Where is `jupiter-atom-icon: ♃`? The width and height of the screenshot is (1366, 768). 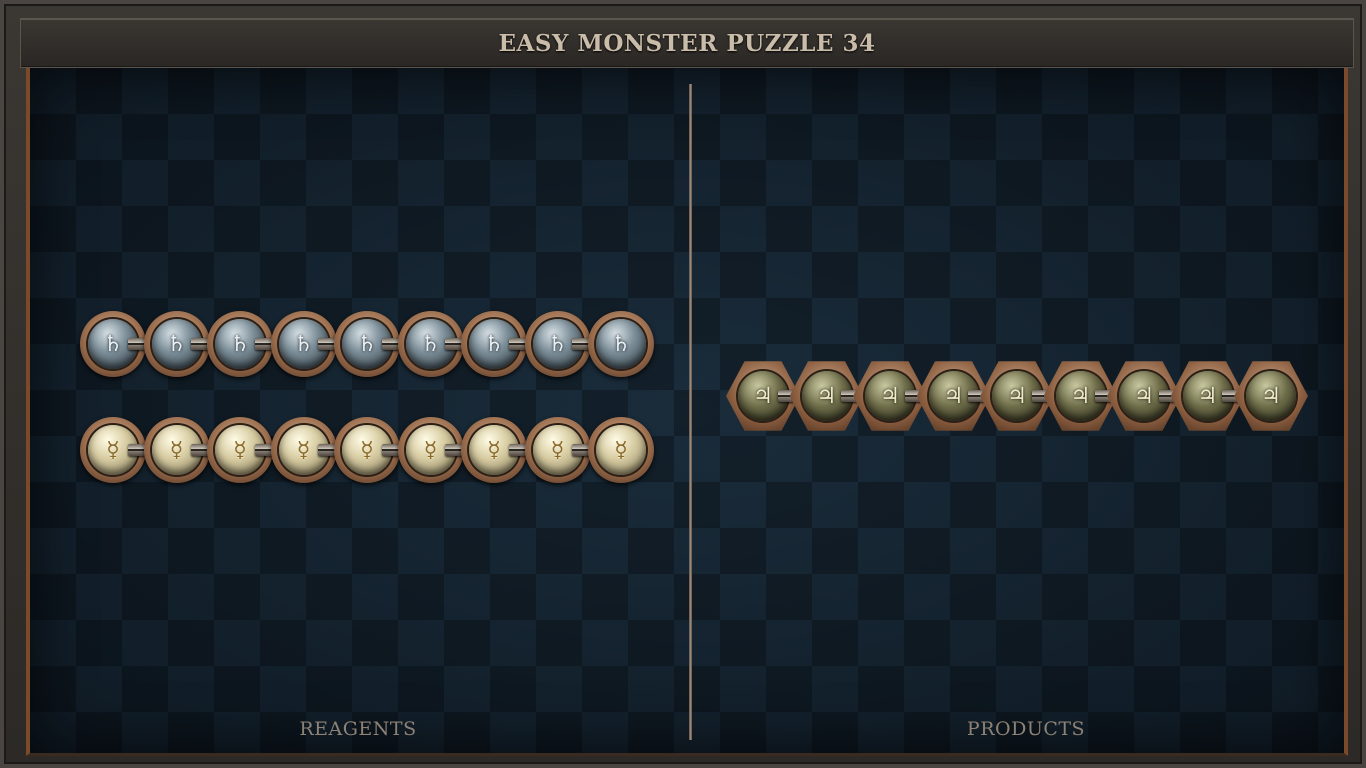
jupiter-atom-icon: ♃ is located at coordinates (1271, 396).